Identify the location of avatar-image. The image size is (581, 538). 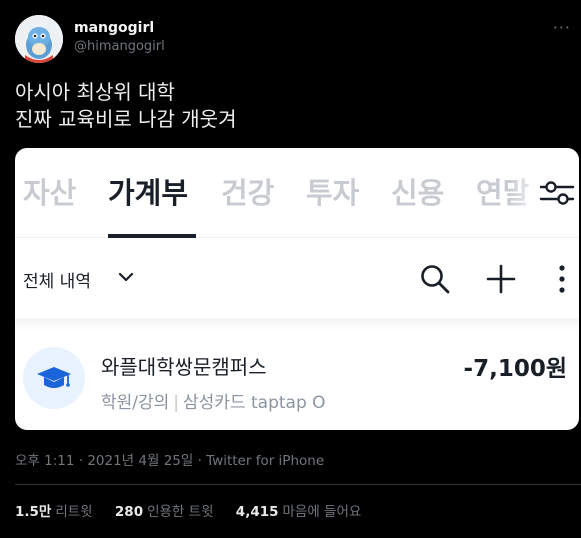
(39, 39).